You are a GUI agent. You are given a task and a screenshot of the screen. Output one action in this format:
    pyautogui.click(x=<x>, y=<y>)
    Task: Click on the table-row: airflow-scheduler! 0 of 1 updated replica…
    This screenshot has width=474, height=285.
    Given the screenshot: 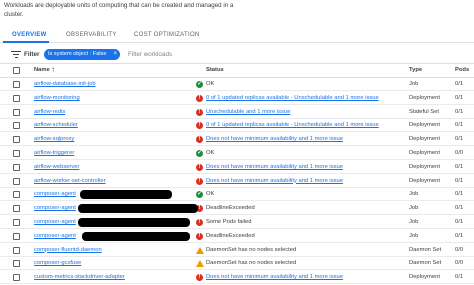 What is the action you would take?
    pyautogui.click(x=237, y=126)
    